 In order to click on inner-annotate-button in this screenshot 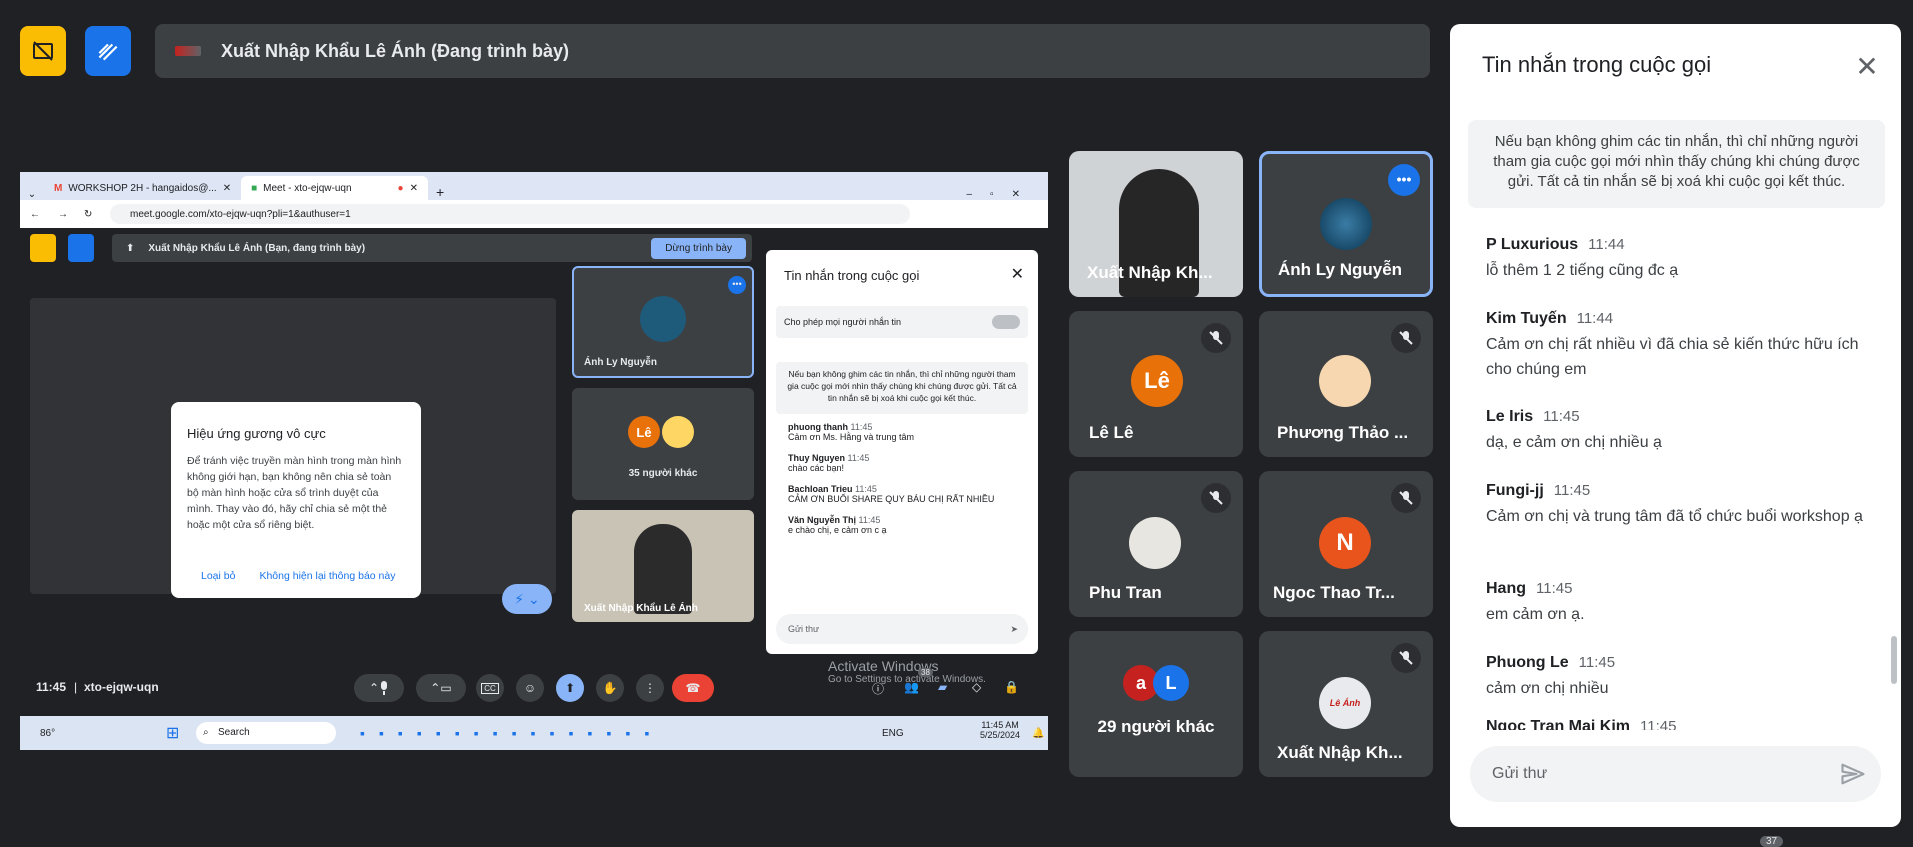, I will do `click(81, 248)`.